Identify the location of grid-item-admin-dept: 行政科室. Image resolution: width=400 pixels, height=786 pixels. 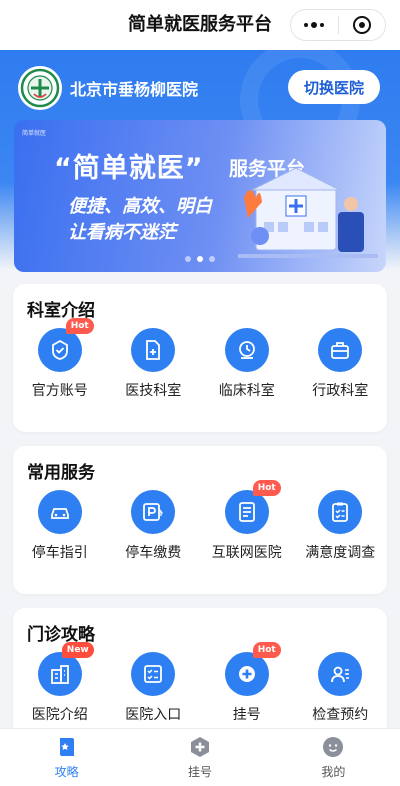
(341, 364).